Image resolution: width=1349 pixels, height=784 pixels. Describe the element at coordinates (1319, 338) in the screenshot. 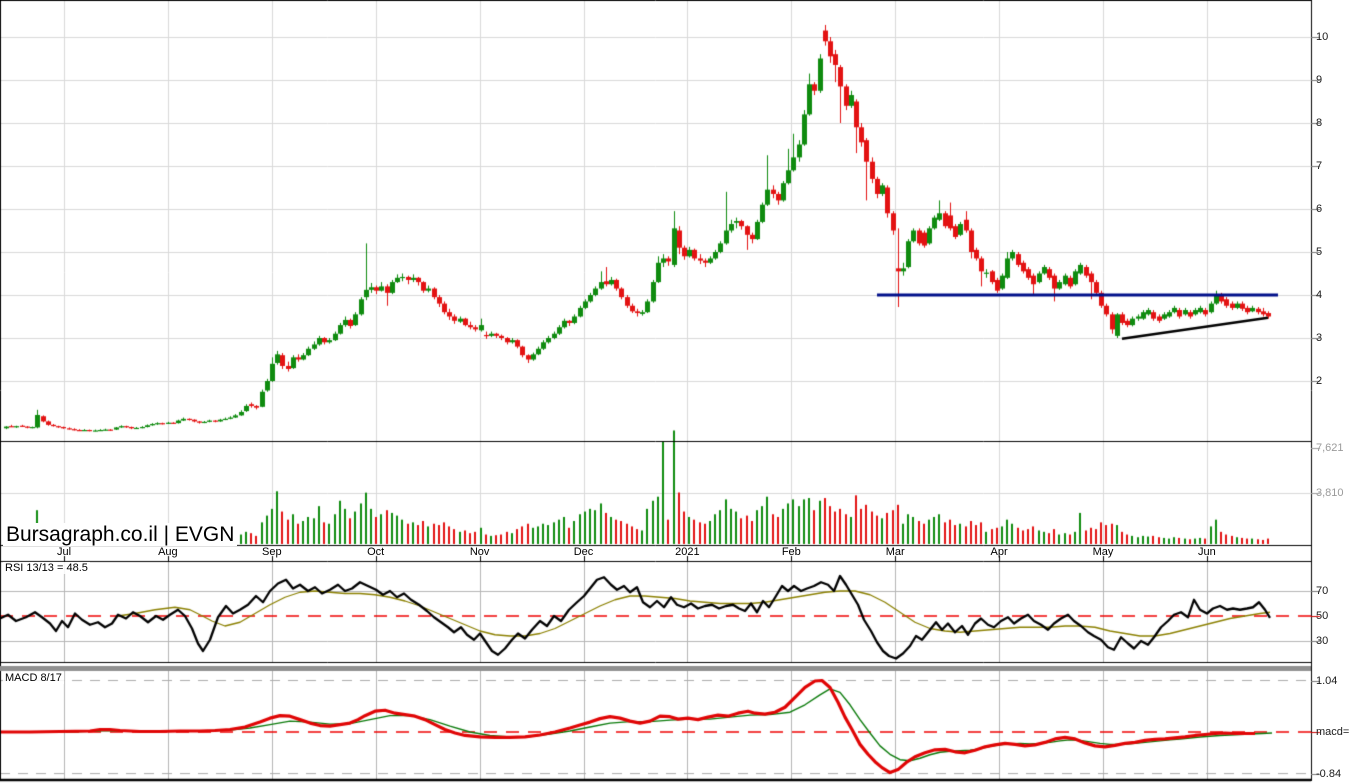

I see `price-tick-3: 3` at that location.